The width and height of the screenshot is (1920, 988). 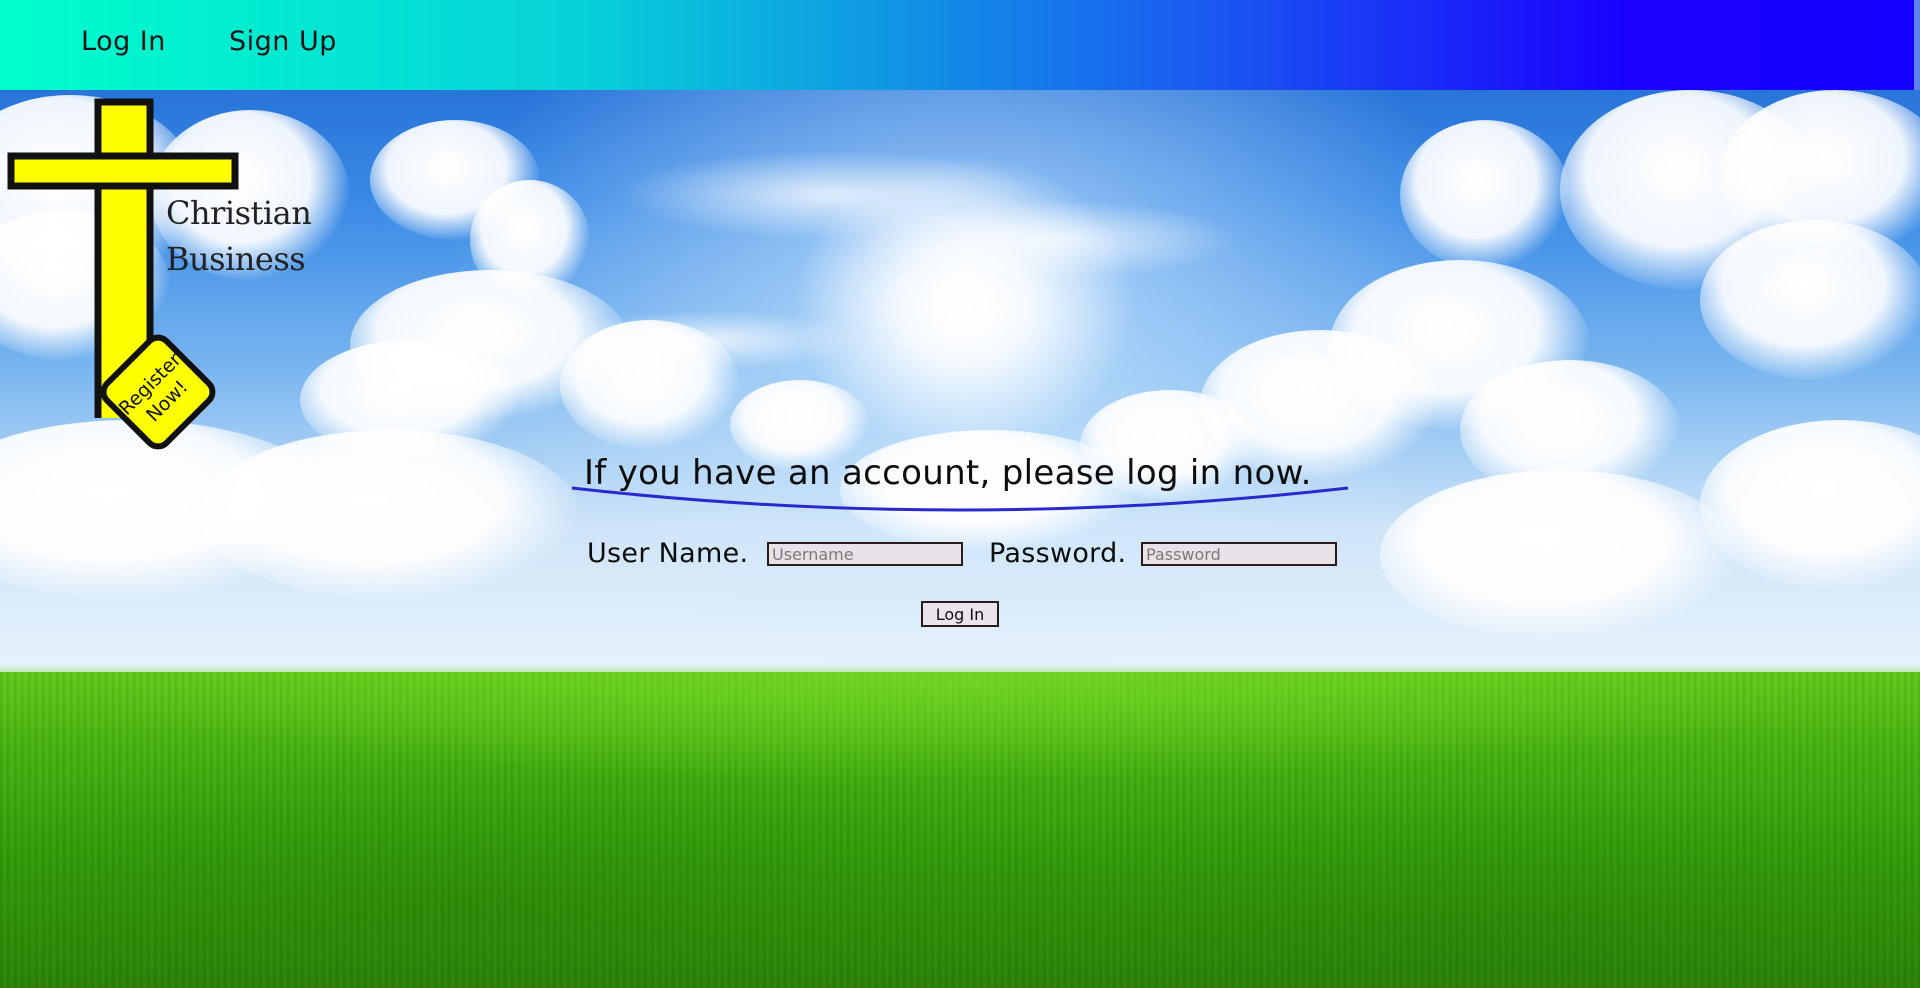 What do you see at coordinates (668, 553) in the screenshot?
I see `username-label: User Name.` at bounding box center [668, 553].